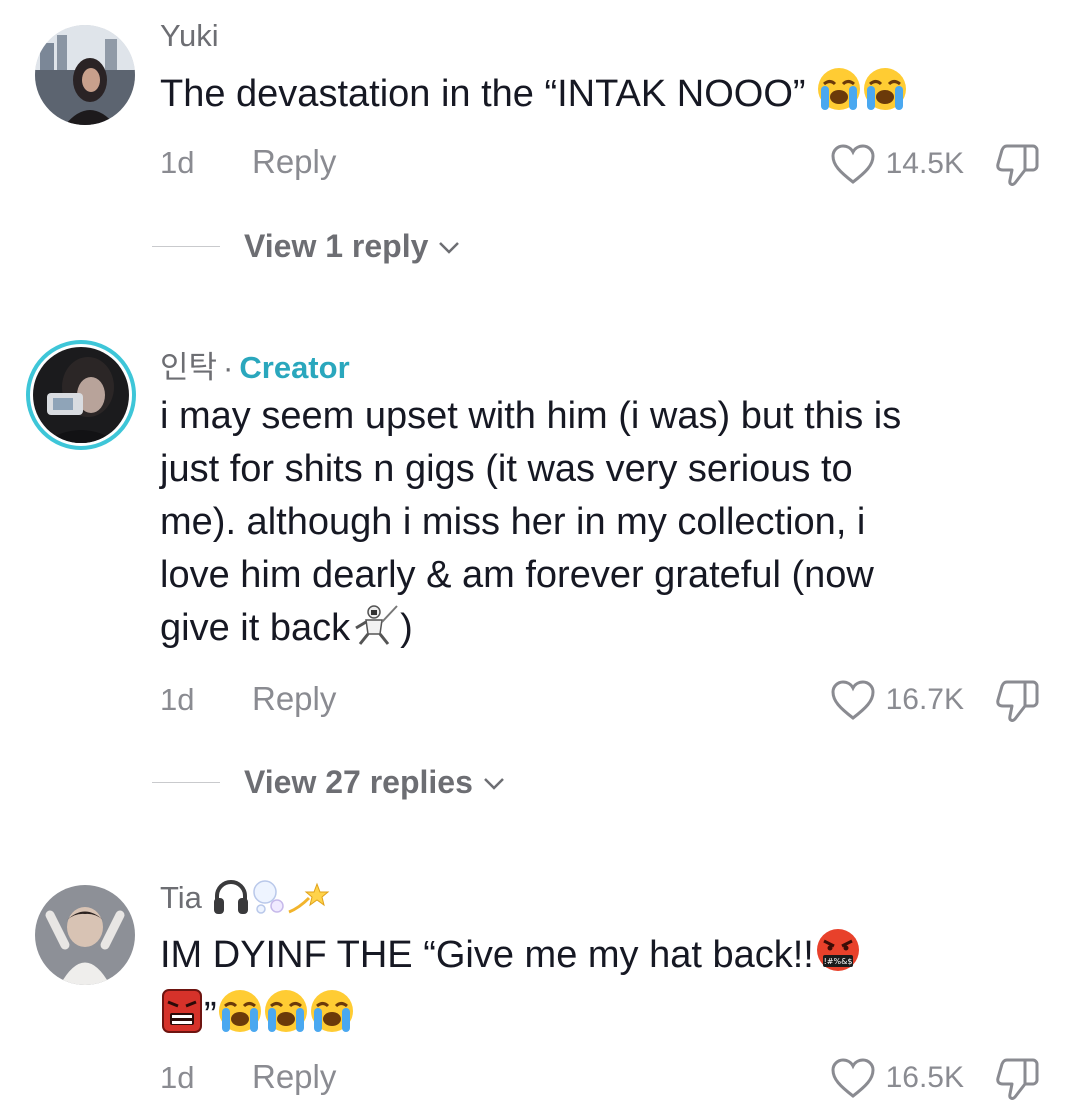  I want to click on username: 인탁 · Creator, so click(255, 364).